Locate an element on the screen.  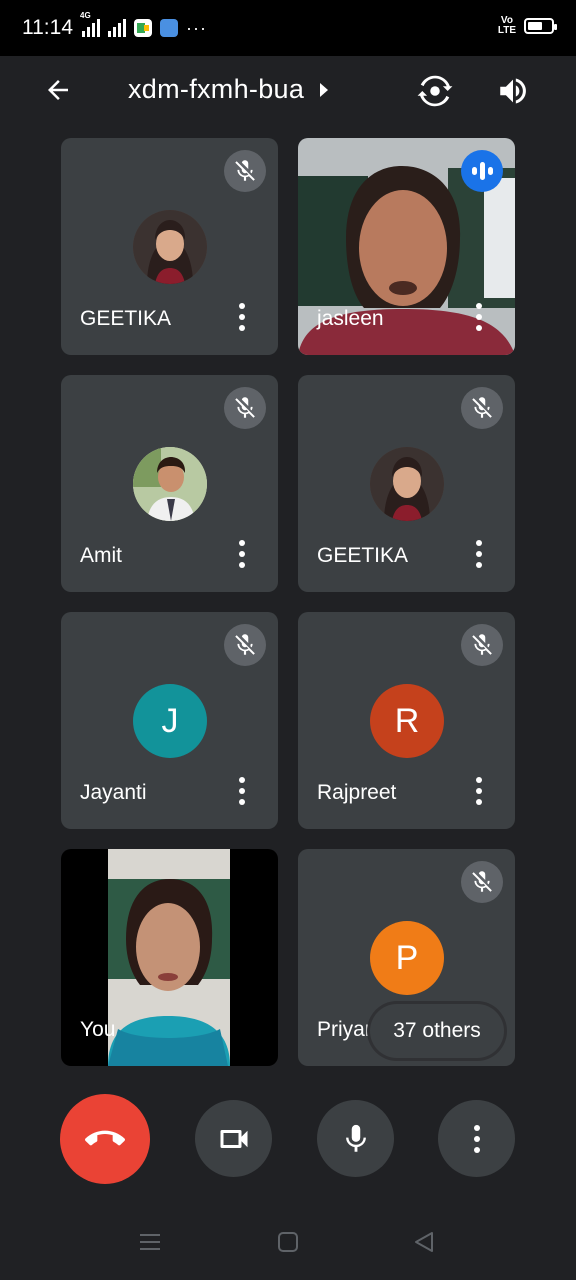
video-camera-icon is located at coordinates (233, 1138).